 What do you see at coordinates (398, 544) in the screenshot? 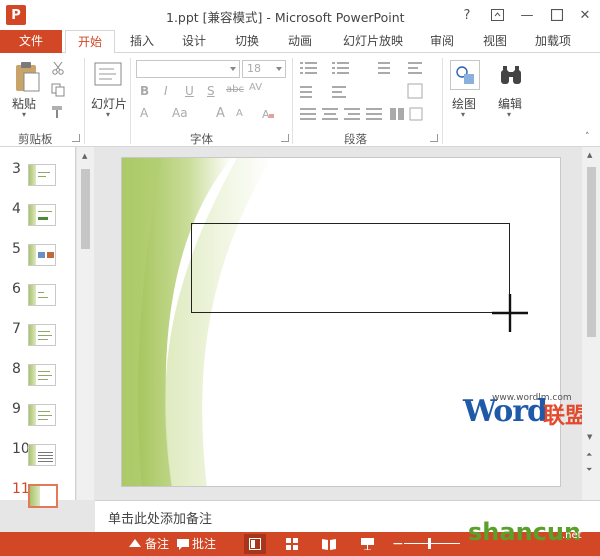
I see `zoom-out-button: −` at bounding box center [398, 544].